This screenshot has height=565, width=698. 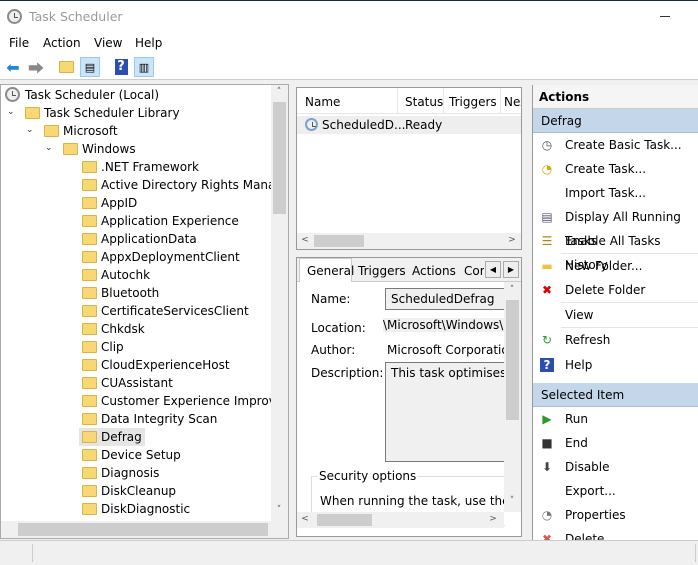 What do you see at coordinates (547, 443) in the screenshot?
I see `end-icon: ■` at bounding box center [547, 443].